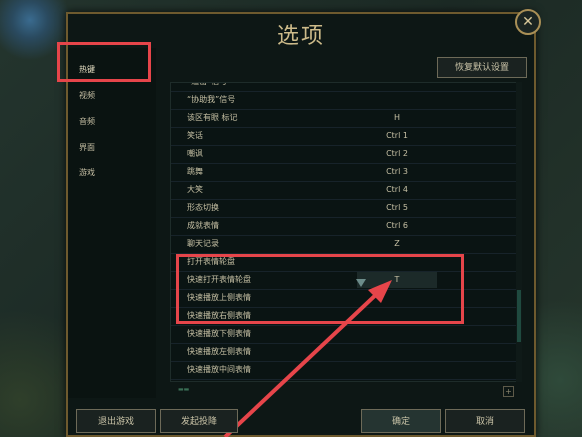 The image size is (582, 437). I want to click on exit-game-button: 退出游戏, so click(116, 421).